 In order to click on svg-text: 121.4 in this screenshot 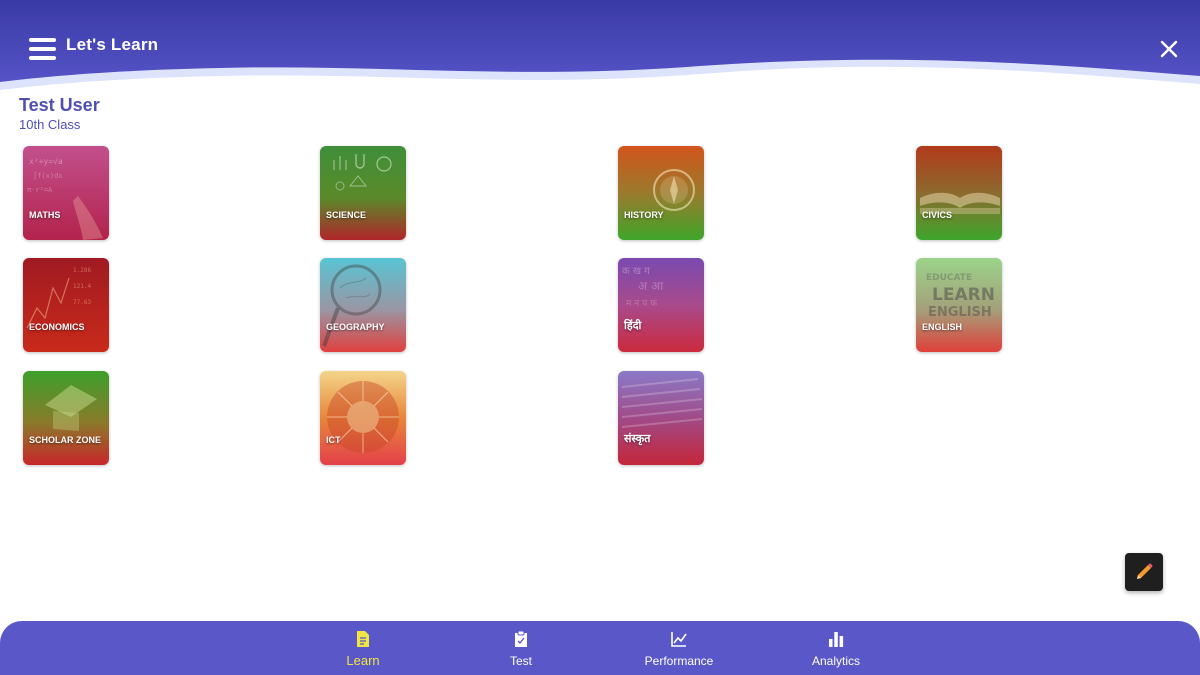, I will do `click(82, 286)`.